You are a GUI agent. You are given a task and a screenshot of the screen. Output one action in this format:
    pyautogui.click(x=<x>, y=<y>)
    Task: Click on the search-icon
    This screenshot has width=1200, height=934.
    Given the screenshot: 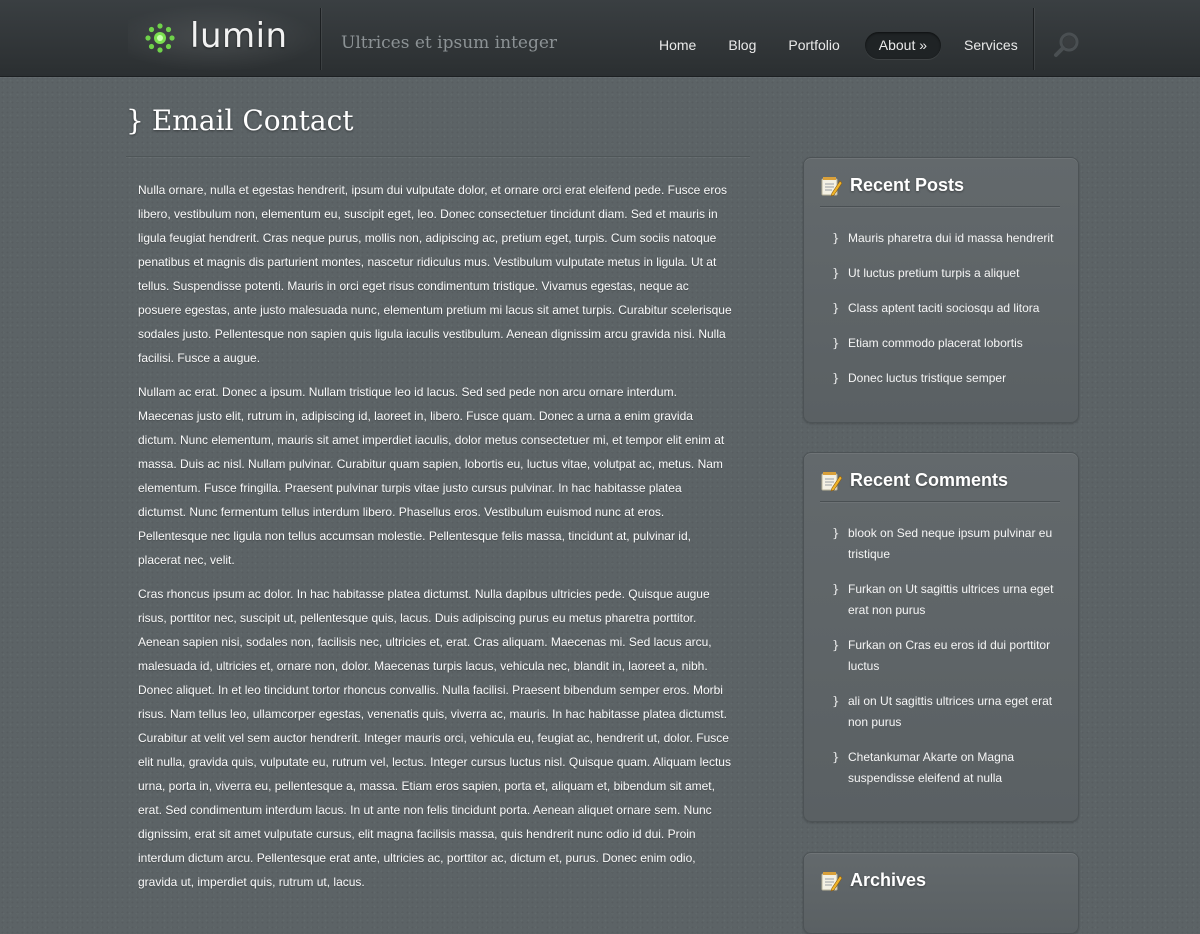 What is the action you would take?
    pyautogui.click(x=1067, y=45)
    